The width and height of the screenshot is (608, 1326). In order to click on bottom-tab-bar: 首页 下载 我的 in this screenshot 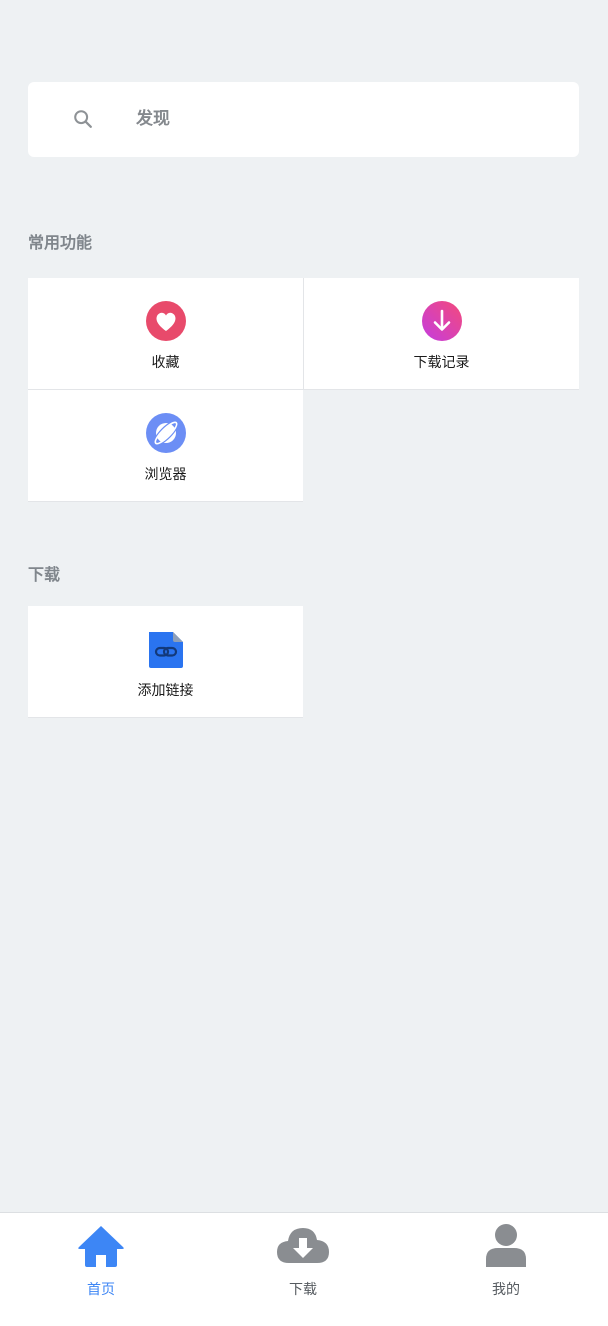, I will do `click(304, 1269)`.